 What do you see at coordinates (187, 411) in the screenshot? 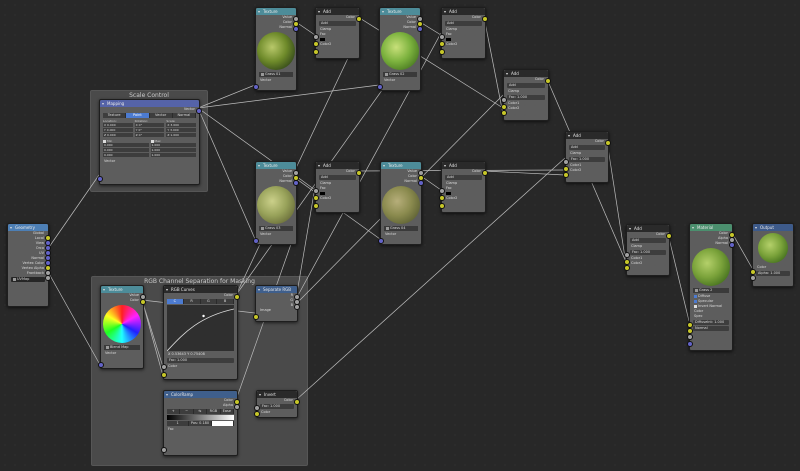
I see `remove-stop-button: −` at bounding box center [187, 411].